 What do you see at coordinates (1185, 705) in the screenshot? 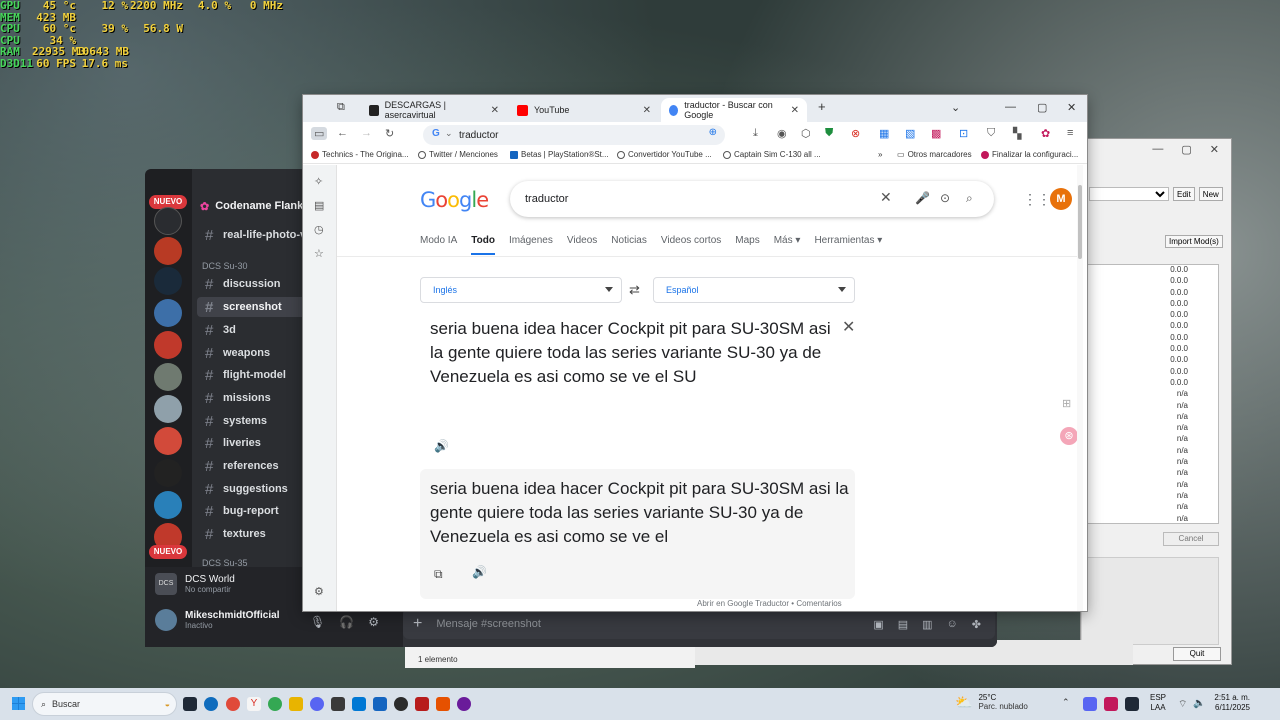
I see `network-icon: ⌔` at bounding box center [1185, 705].